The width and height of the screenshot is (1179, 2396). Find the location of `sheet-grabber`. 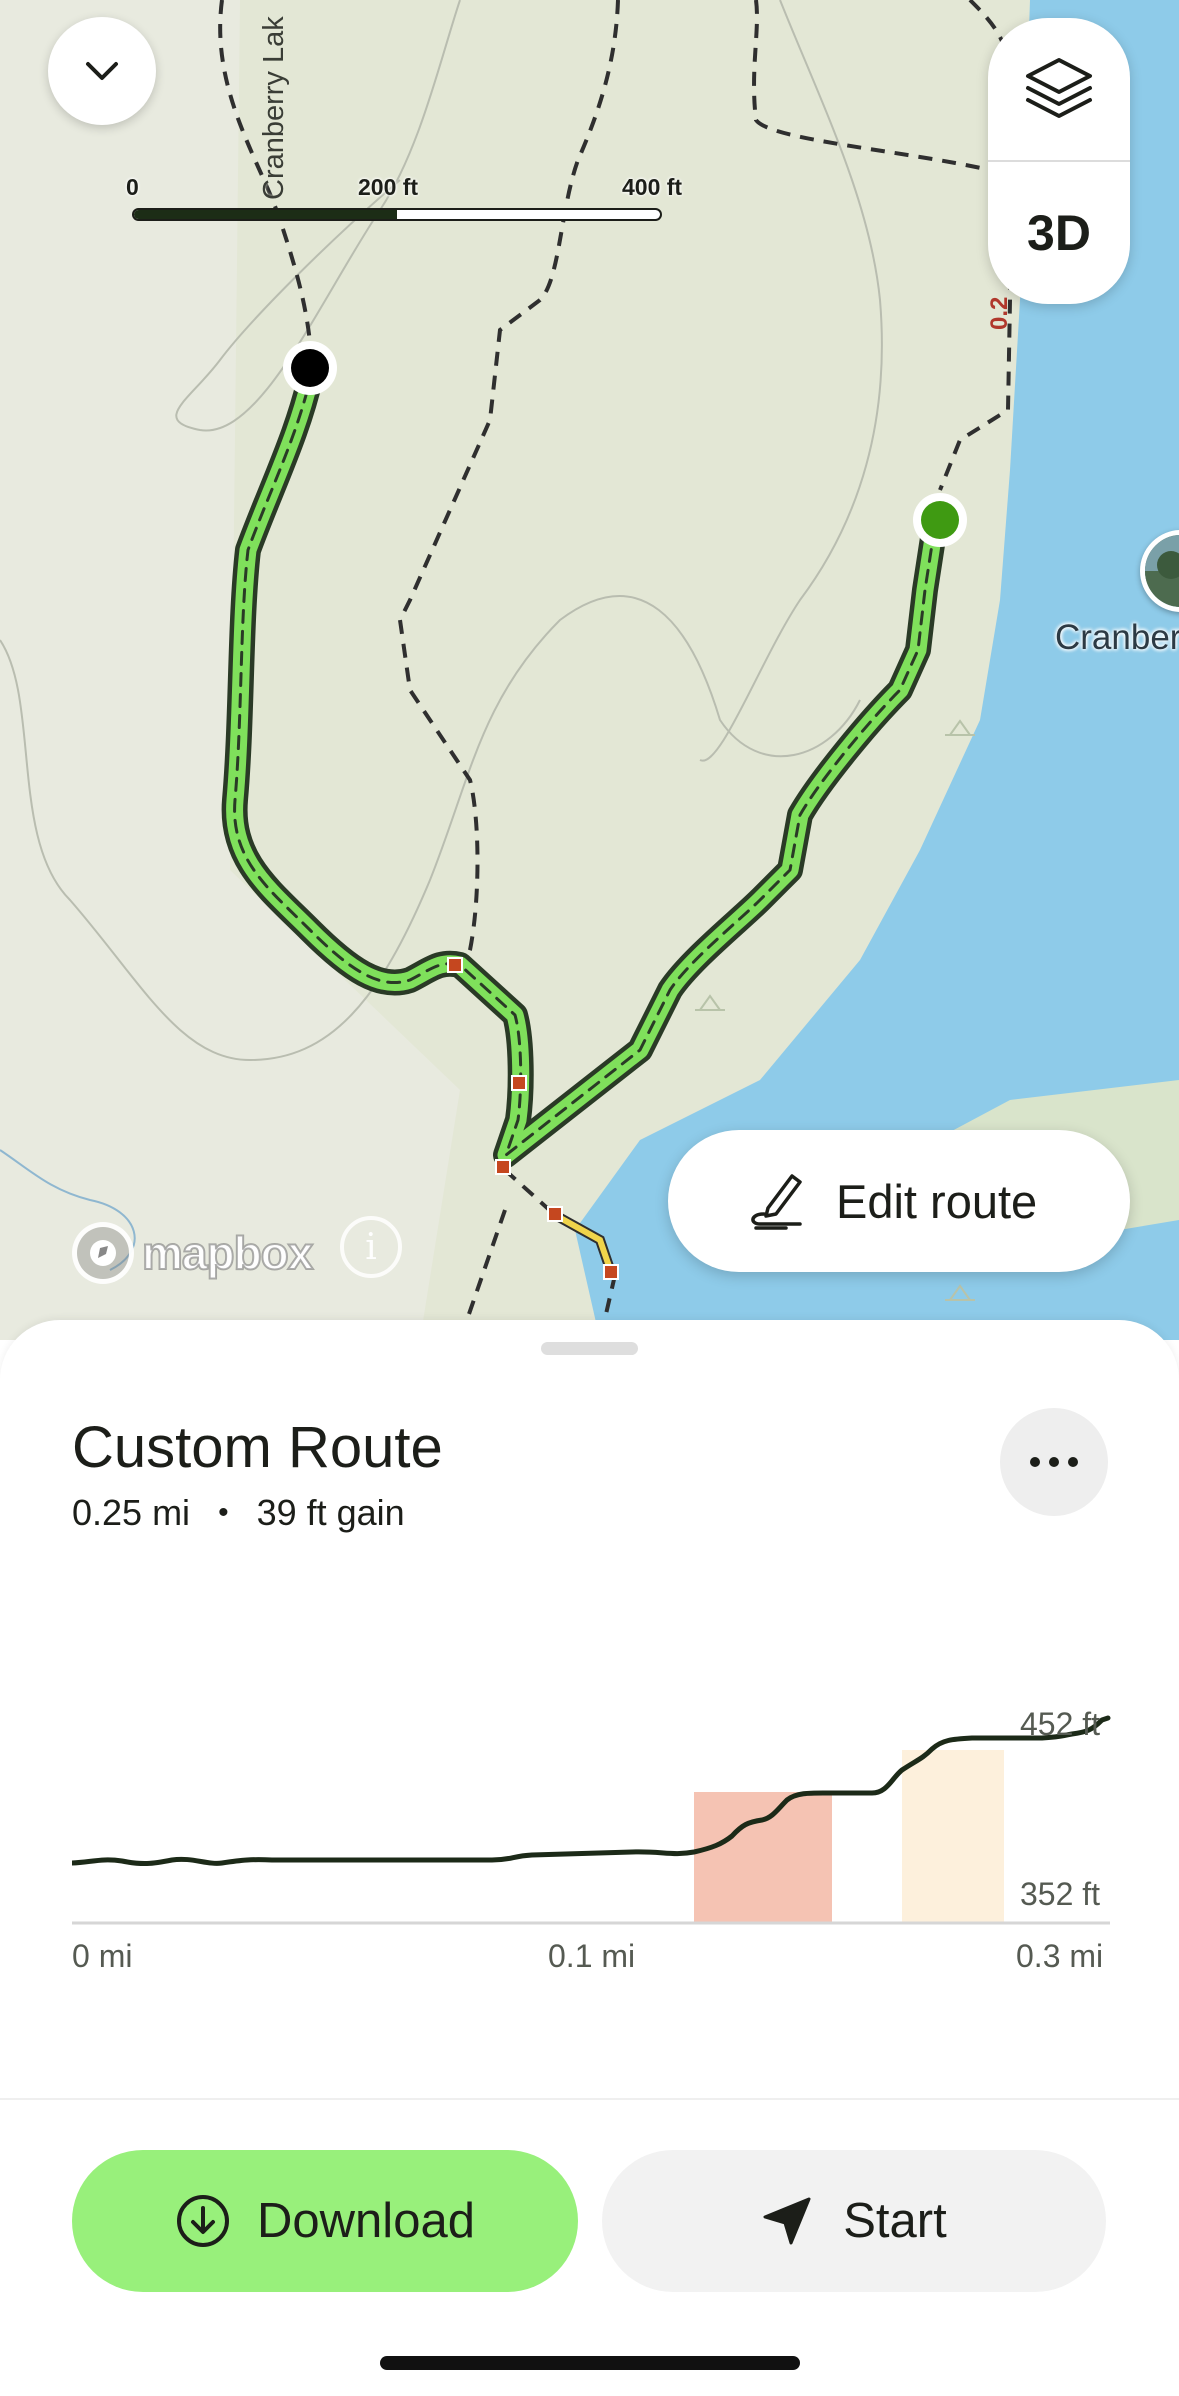

sheet-grabber is located at coordinates (589, 1348).